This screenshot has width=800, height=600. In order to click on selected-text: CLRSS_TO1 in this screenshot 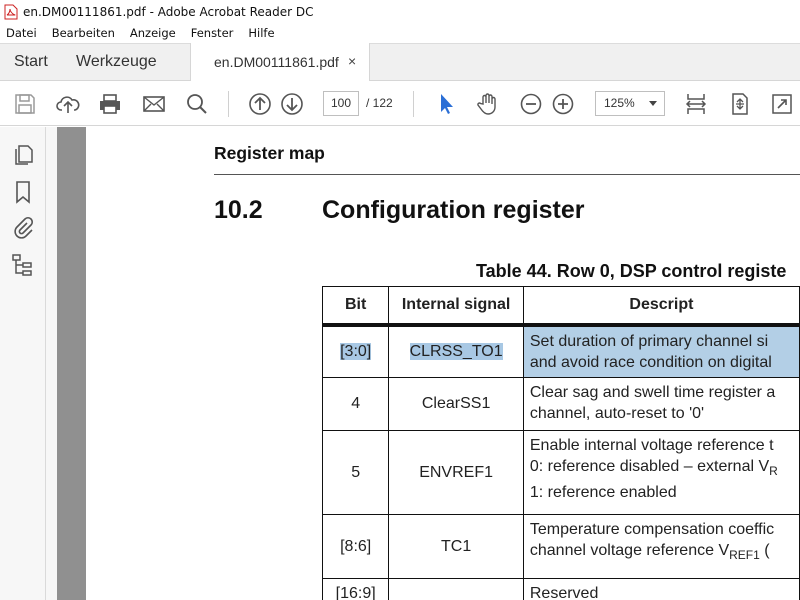, I will do `click(456, 351)`.